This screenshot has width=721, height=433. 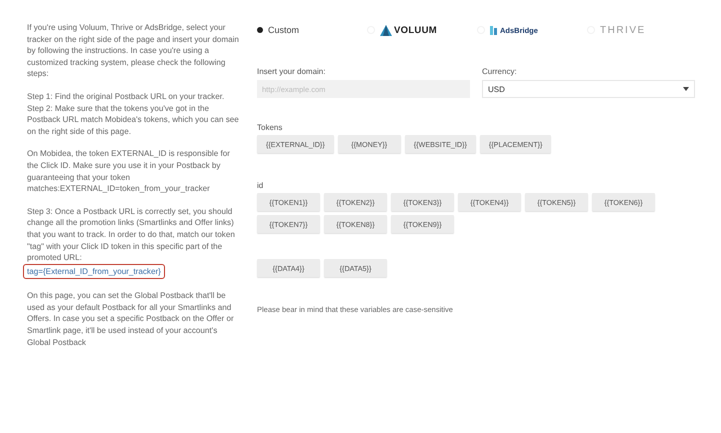 What do you see at coordinates (500, 71) in the screenshot?
I see `field-label: Currency:` at bounding box center [500, 71].